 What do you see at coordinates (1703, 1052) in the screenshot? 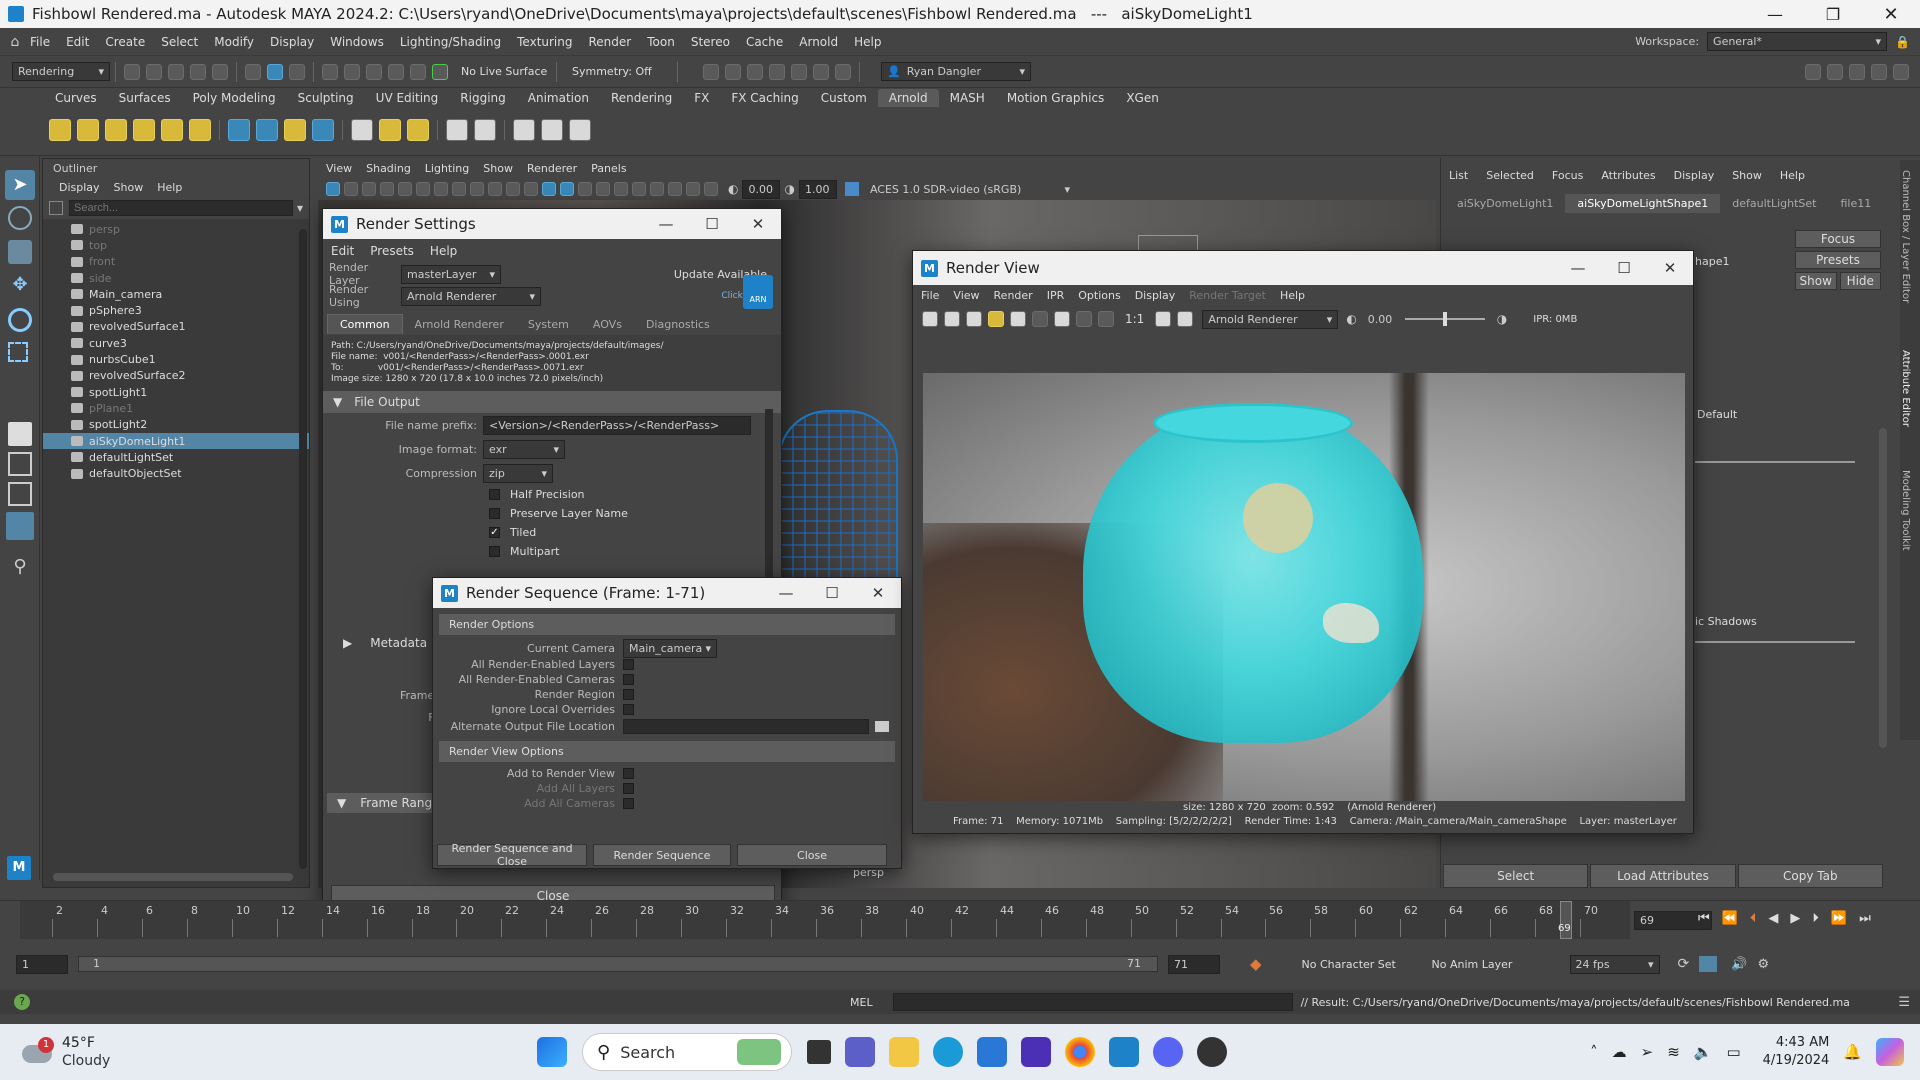
I see `volume-icon: 🔈` at bounding box center [1703, 1052].